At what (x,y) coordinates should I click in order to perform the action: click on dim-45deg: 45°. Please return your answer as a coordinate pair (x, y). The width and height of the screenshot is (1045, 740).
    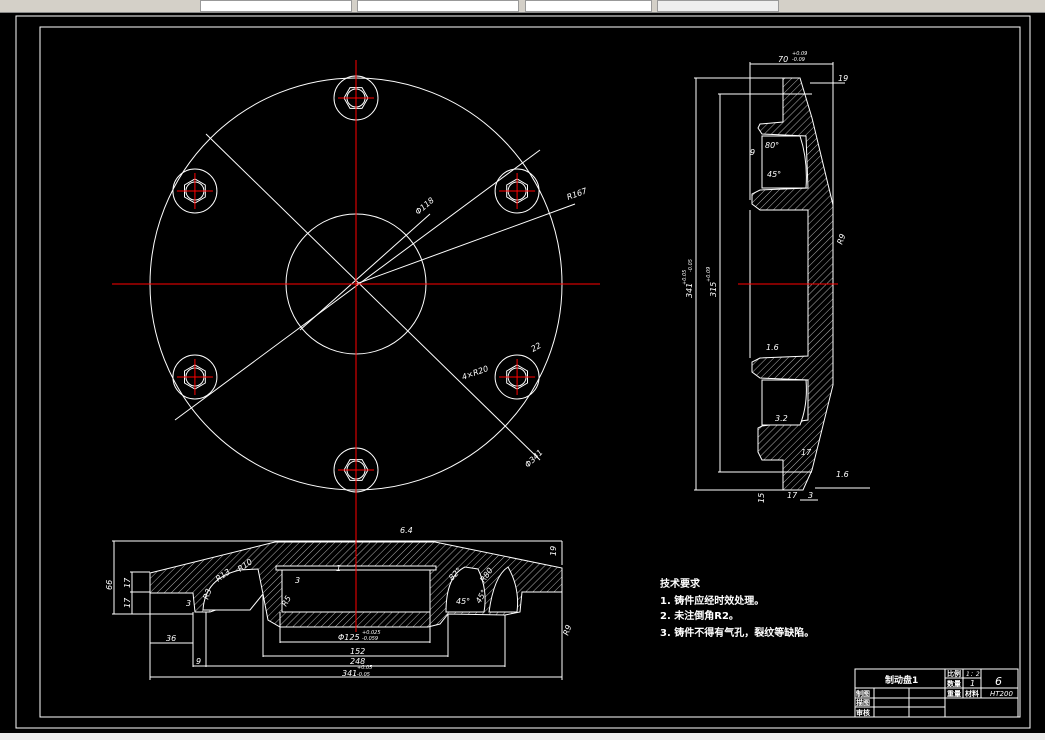
    Looking at the image, I should click on (774, 174).